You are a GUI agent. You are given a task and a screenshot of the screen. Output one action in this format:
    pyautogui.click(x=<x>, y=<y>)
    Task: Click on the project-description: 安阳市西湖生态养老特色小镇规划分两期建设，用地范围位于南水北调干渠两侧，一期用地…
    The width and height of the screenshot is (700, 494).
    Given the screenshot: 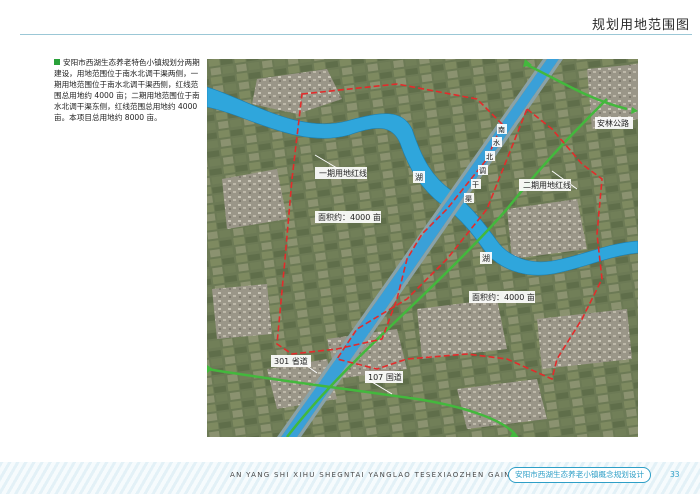 What is the action you would take?
    pyautogui.click(x=129, y=90)
    